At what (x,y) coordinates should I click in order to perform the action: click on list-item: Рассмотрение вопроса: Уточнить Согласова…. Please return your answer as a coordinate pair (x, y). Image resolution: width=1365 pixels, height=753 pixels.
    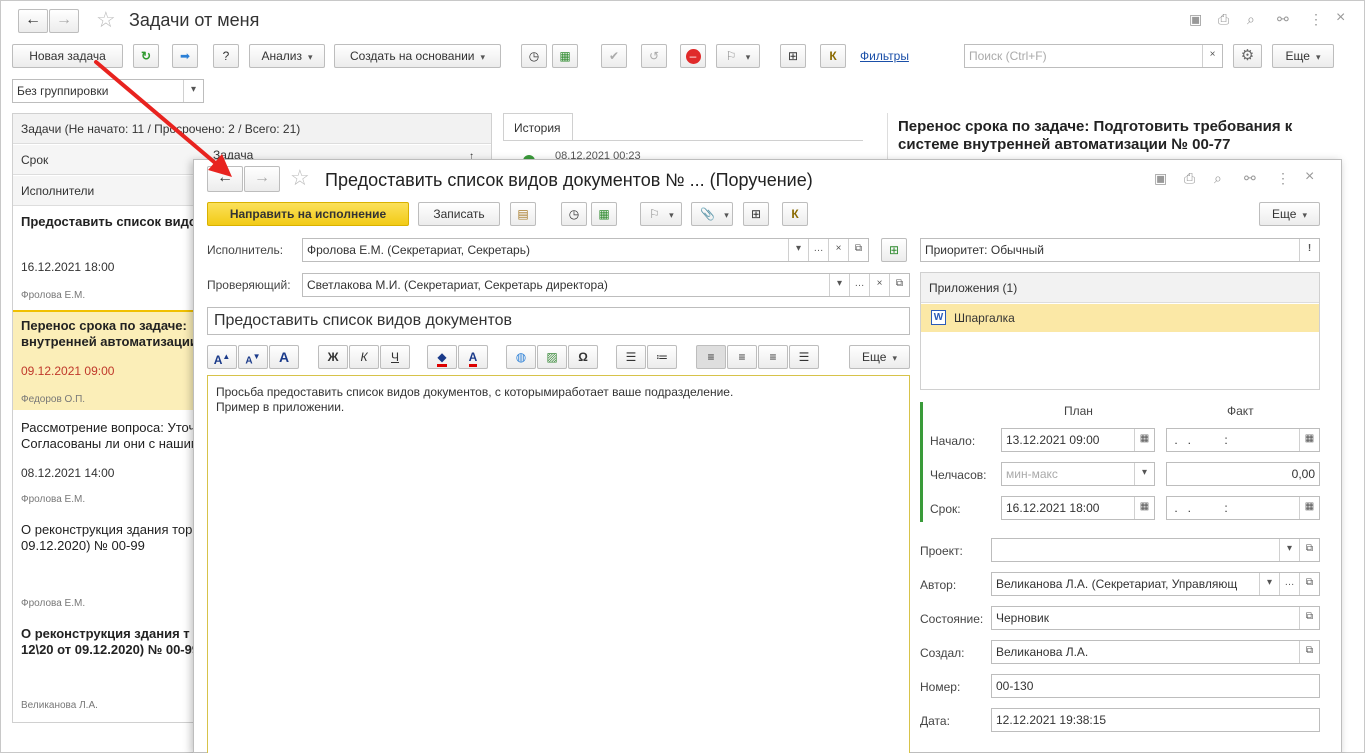
    Looking at the image, I should click on (104, 462).